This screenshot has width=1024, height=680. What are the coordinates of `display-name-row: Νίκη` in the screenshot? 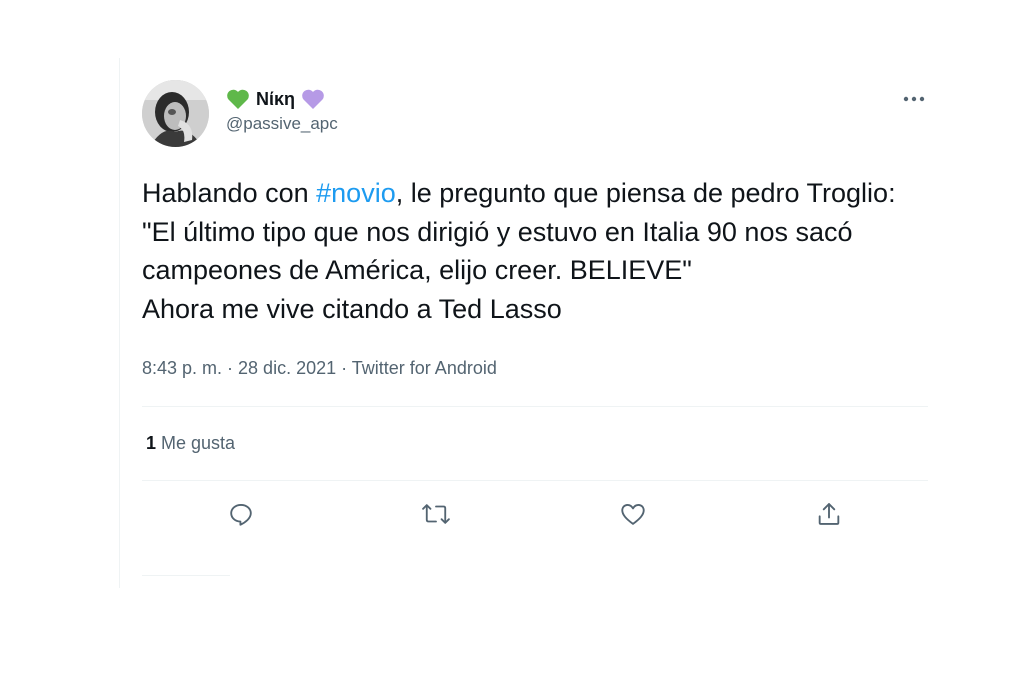 It's located at (282, 99).